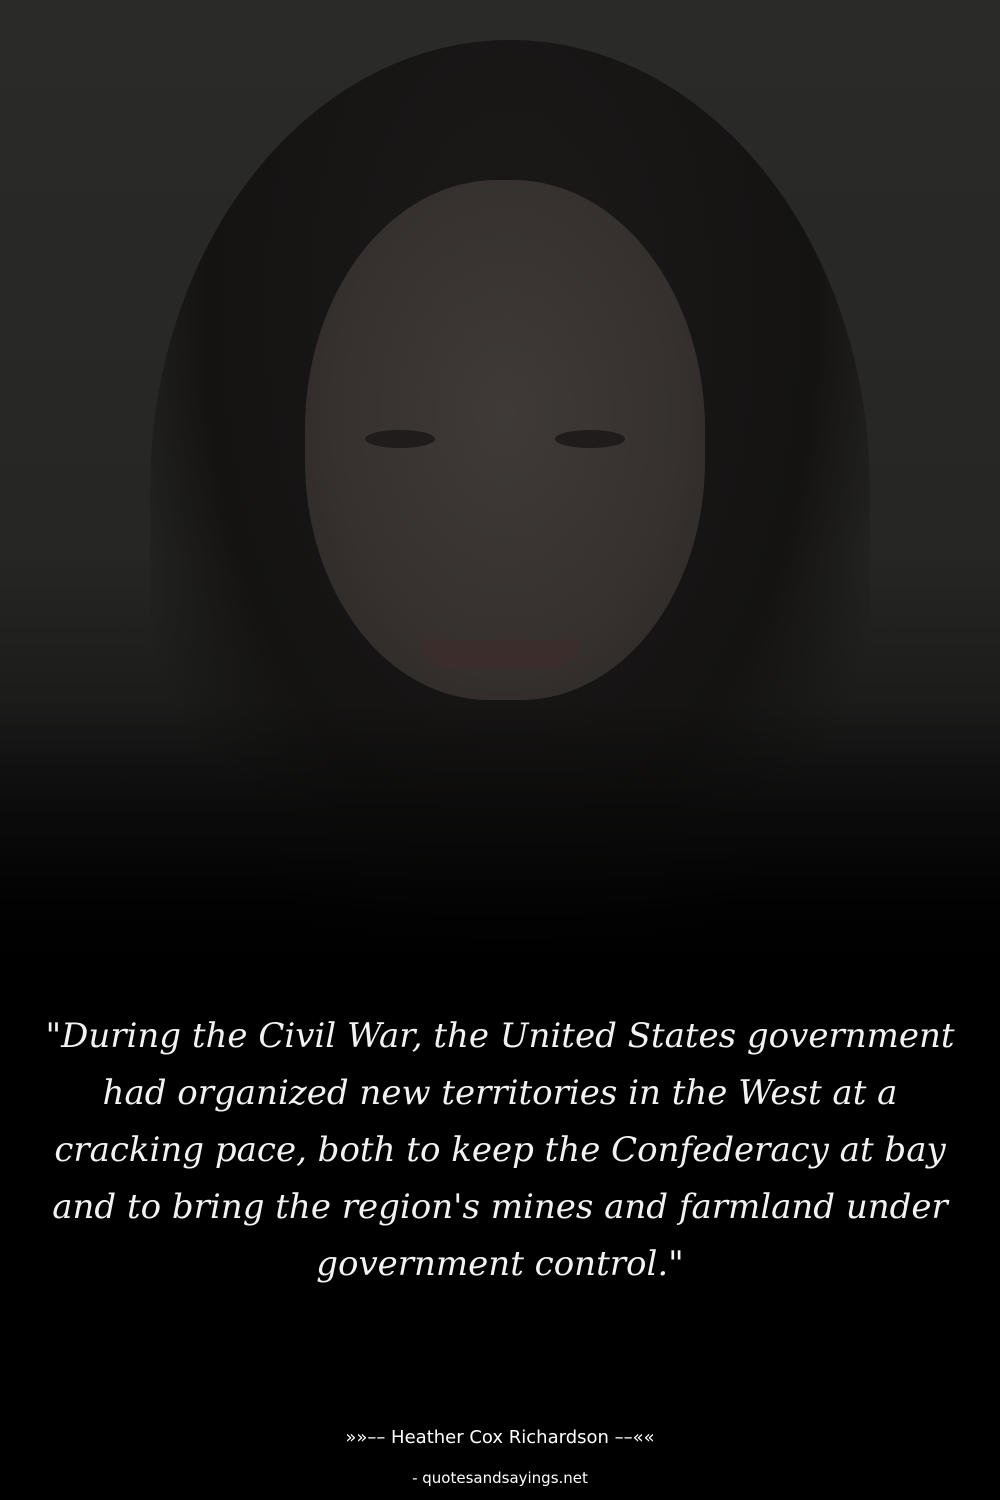 The image size is (1000, 1500). What do you see at coordinates (500, 1437) in the screenshot?
I see `author-attribution: »»–– Heather Cox Richardson ––««` at bounding box center [500, 1437].